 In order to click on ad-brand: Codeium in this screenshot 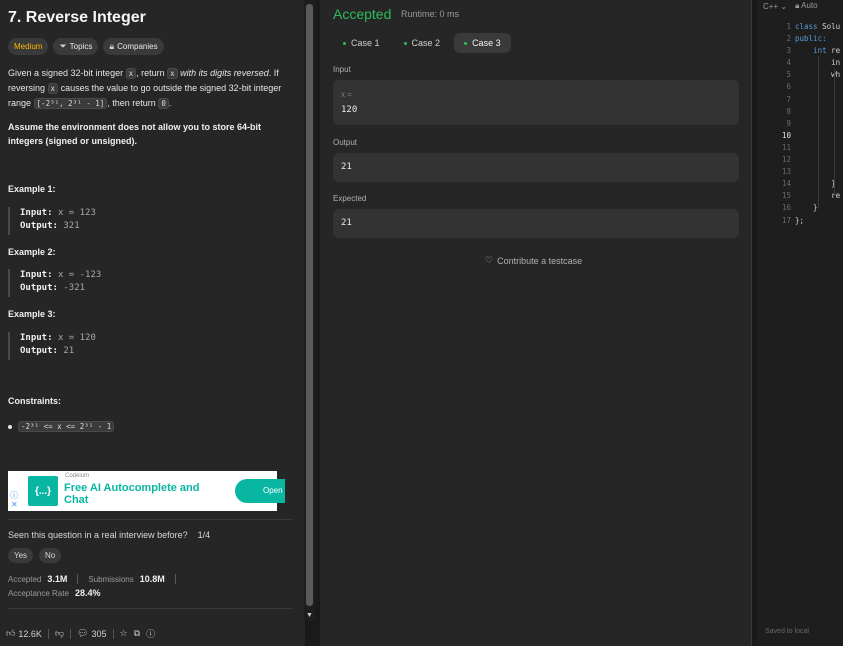, I will do `click(77, 476)`.